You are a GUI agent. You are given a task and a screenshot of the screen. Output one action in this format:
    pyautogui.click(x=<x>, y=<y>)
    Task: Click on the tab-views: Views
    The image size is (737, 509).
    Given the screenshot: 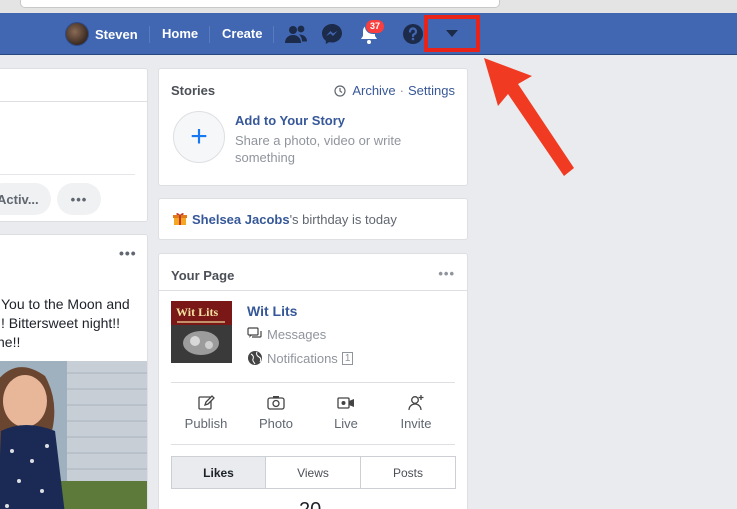 What is the action you would take?
    pyautogui.click(x=313, y=472)
    